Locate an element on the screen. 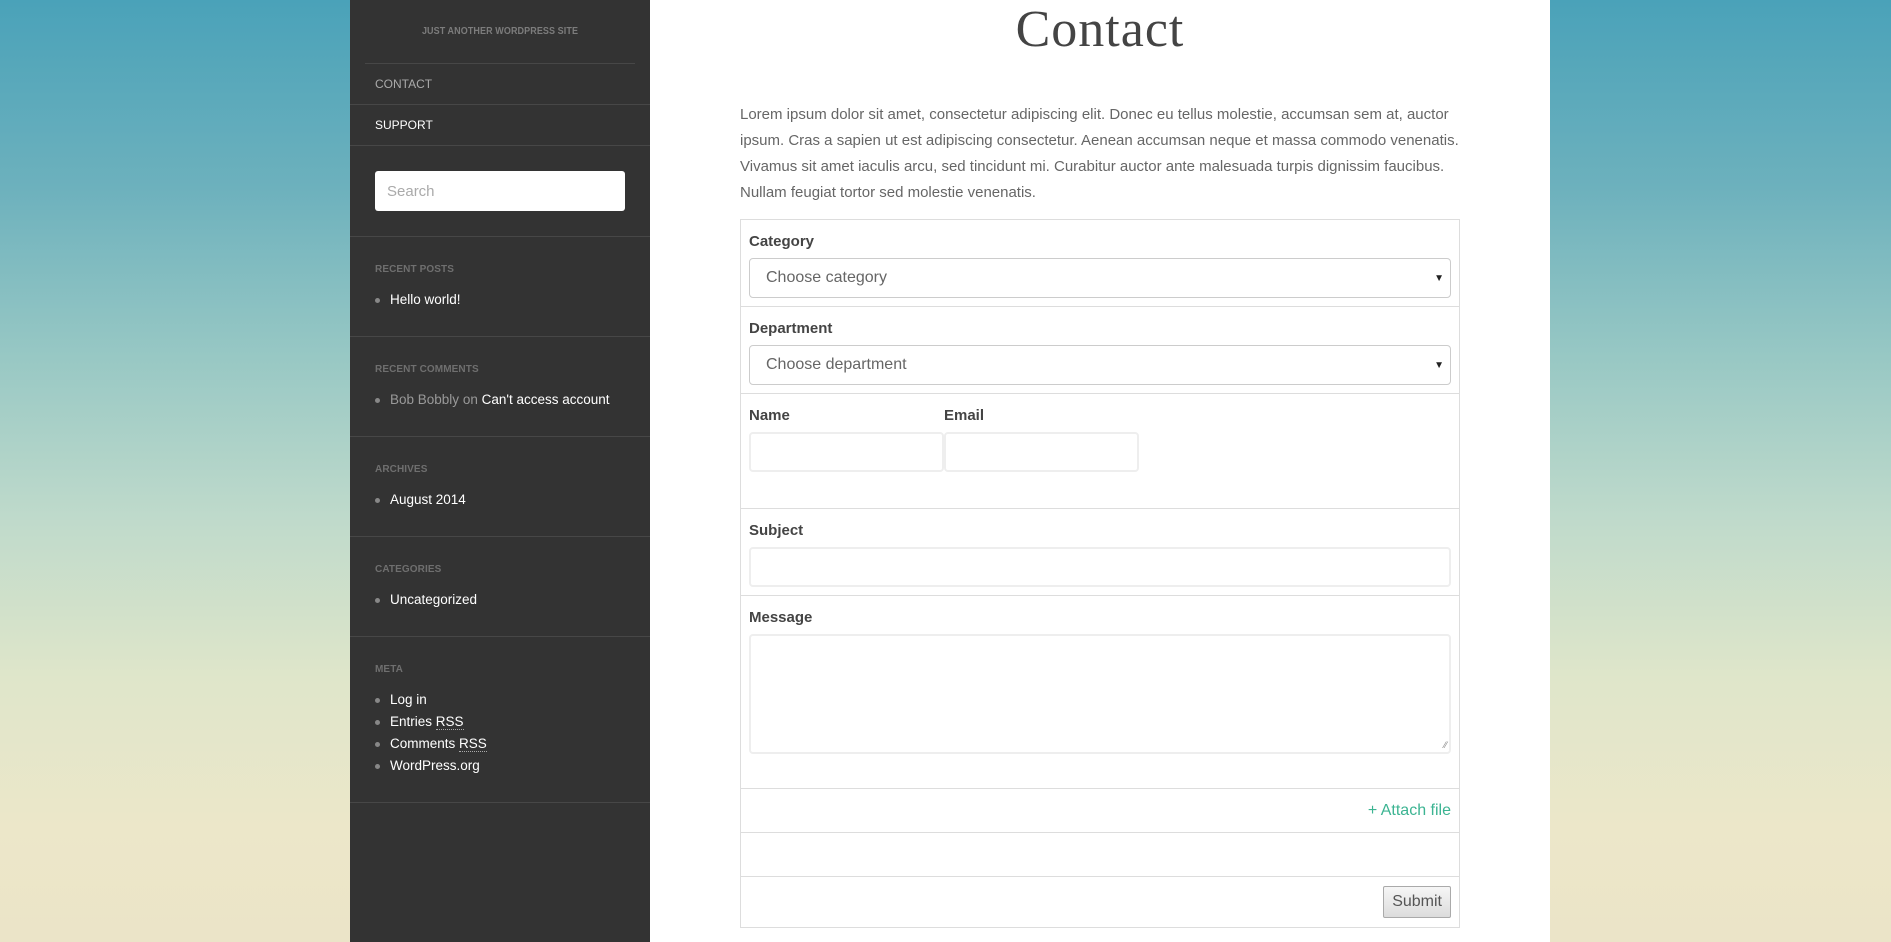 This screenshot has height=942, width=1891. widget-title: META is located at coordinates (389, 669).